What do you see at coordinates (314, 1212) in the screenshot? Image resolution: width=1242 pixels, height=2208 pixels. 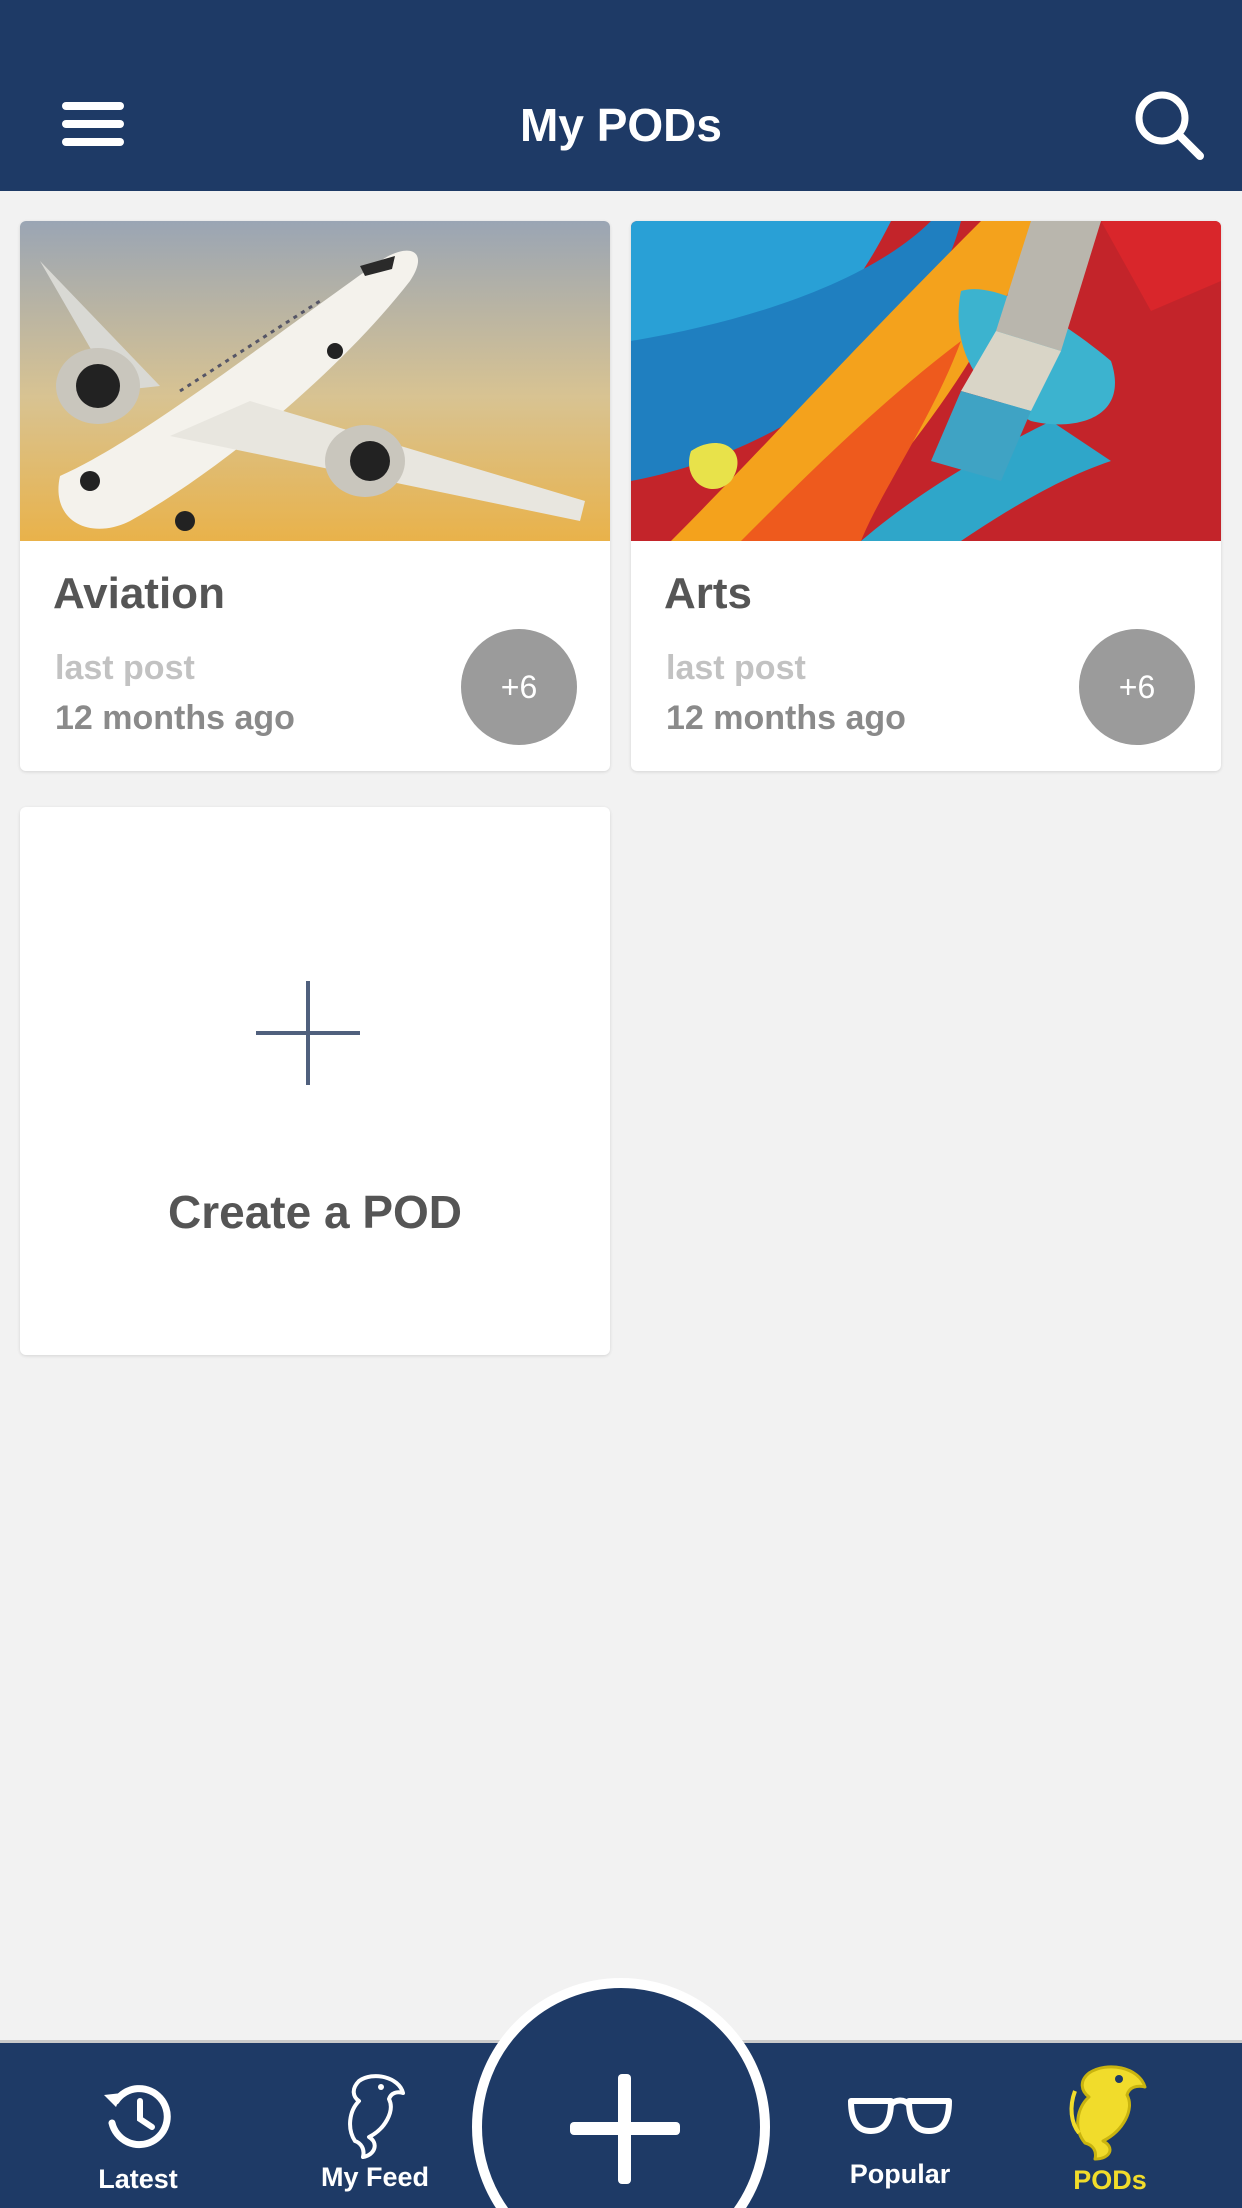 I see `create-pod-label: Create a POD` at bounding box center [314, 1212].